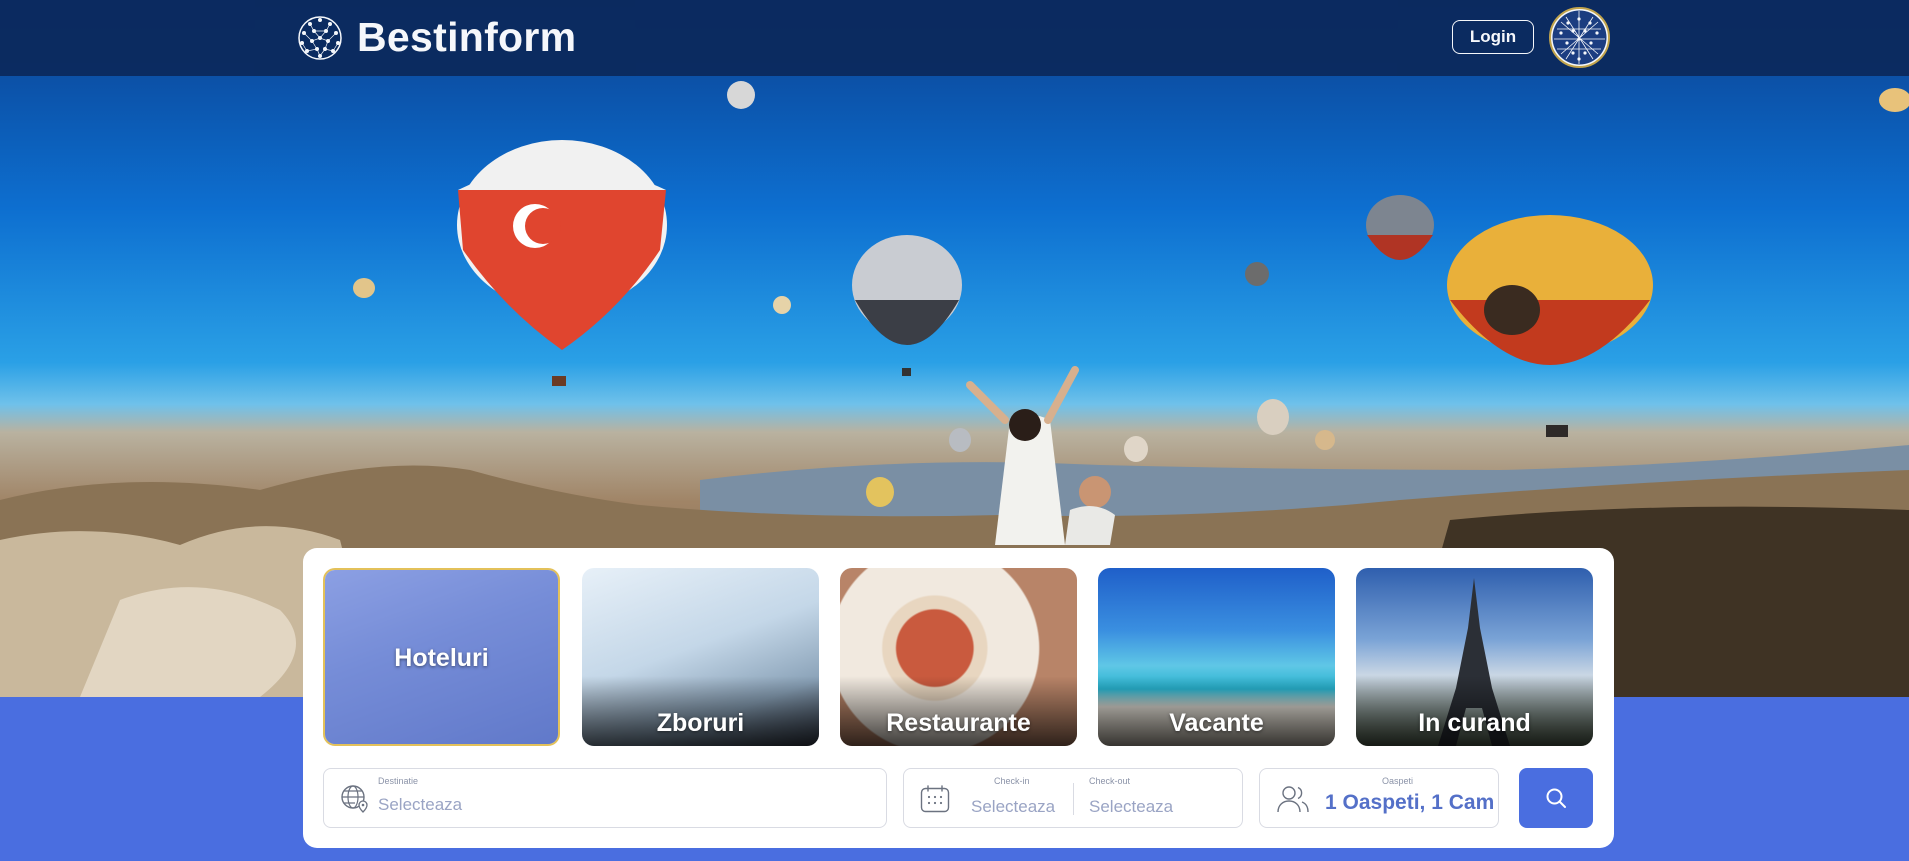 The image size is (1909, 861). Describe the element at coordinates (1398, 781) in the screenshot. I see `guests-label: Oaspeti` at that location.